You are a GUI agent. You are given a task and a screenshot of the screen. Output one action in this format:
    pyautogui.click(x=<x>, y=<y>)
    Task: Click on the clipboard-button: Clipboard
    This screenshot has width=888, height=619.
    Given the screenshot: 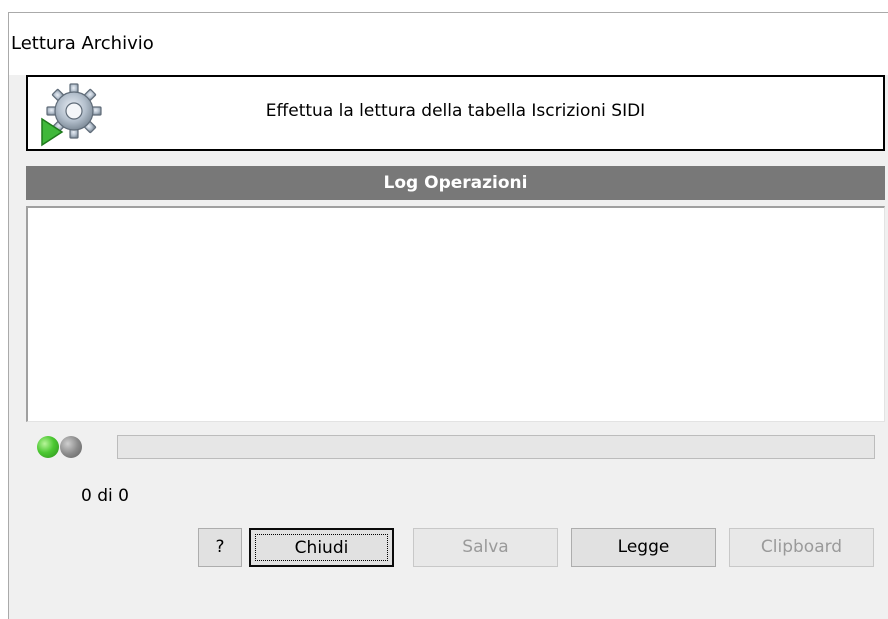 What is the action you would take?
    pyautogui.click(x=801, y=547)
    